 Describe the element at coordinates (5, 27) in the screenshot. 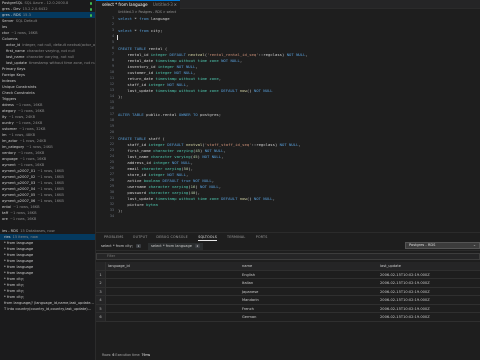

I see `sidebar-item-label: les` at that location.